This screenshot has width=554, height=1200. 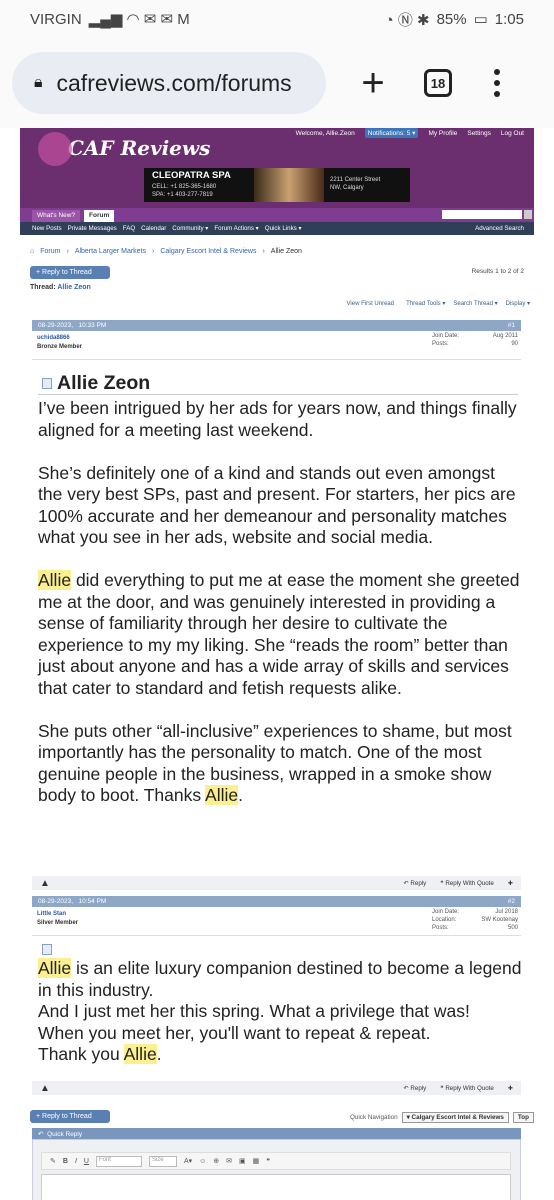 What do you see at coordinates (511, 901) in the screenshot?
I see `post-number: #2` at bounding box center [511, 901].